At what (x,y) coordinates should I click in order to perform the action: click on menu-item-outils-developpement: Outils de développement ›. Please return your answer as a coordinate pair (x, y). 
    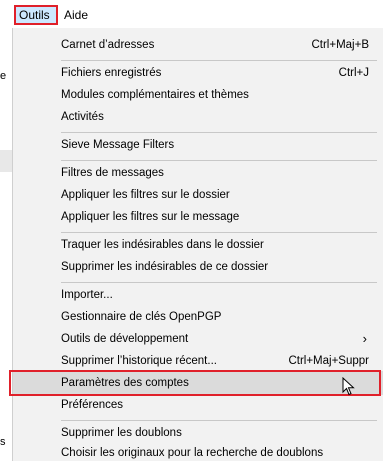
    Looking at the image, I should click on (198, 339).